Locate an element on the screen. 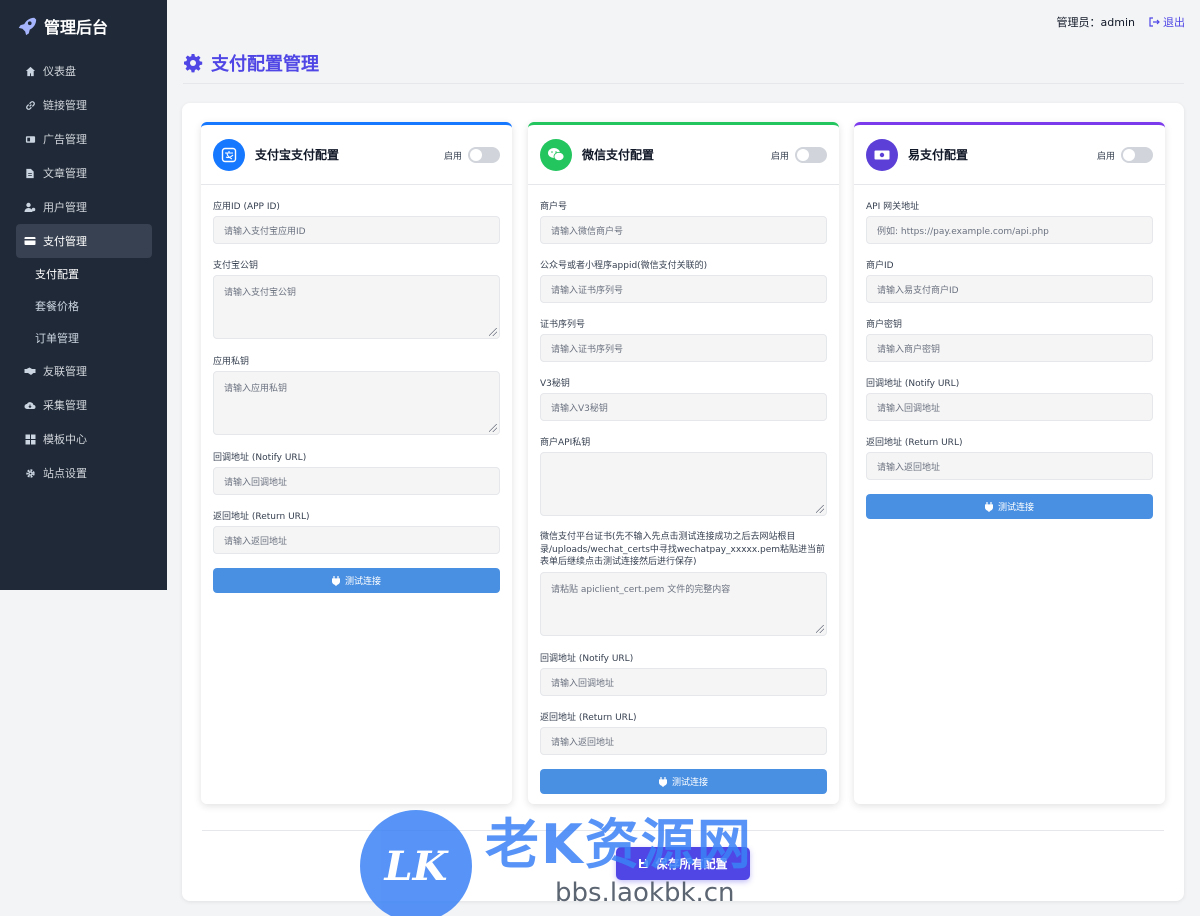  app-id-input: 请输入支付宝应用ID is located at coordinates (356, 230).